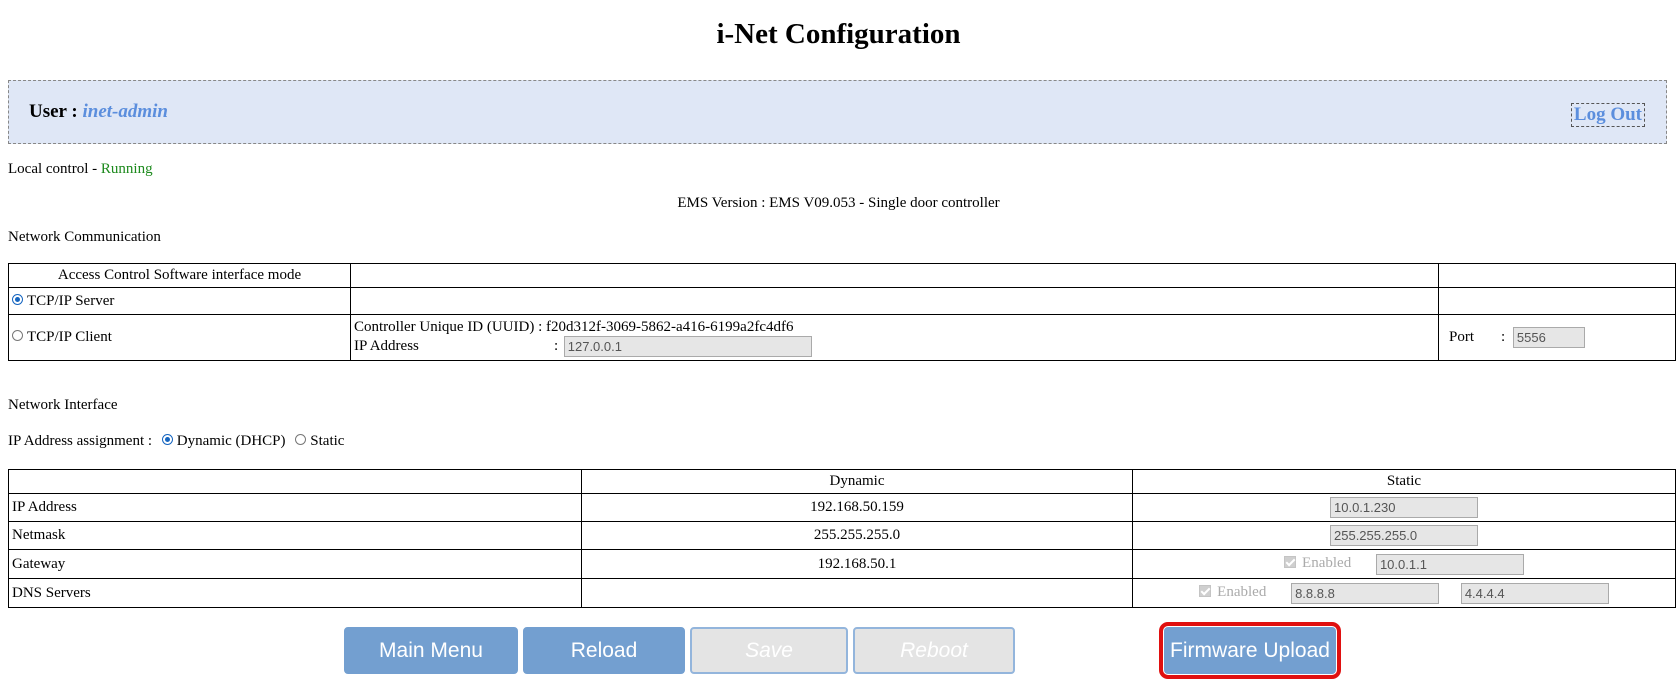 The width and height of the screenshot is (1677, 687). What do you see at coordinates (857, 535) in the screenshot?
I see `dynamic-netmask: 255.255.255.0` at bounding box center [857, 535].